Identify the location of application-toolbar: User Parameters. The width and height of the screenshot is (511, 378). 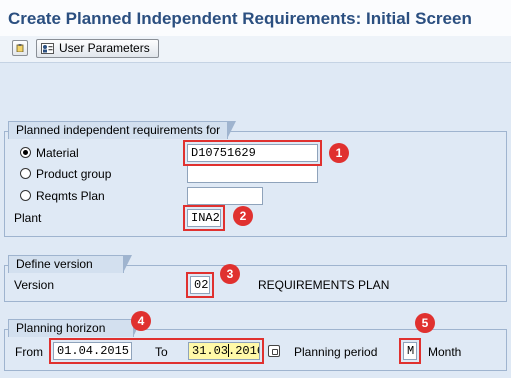
(255, 49).